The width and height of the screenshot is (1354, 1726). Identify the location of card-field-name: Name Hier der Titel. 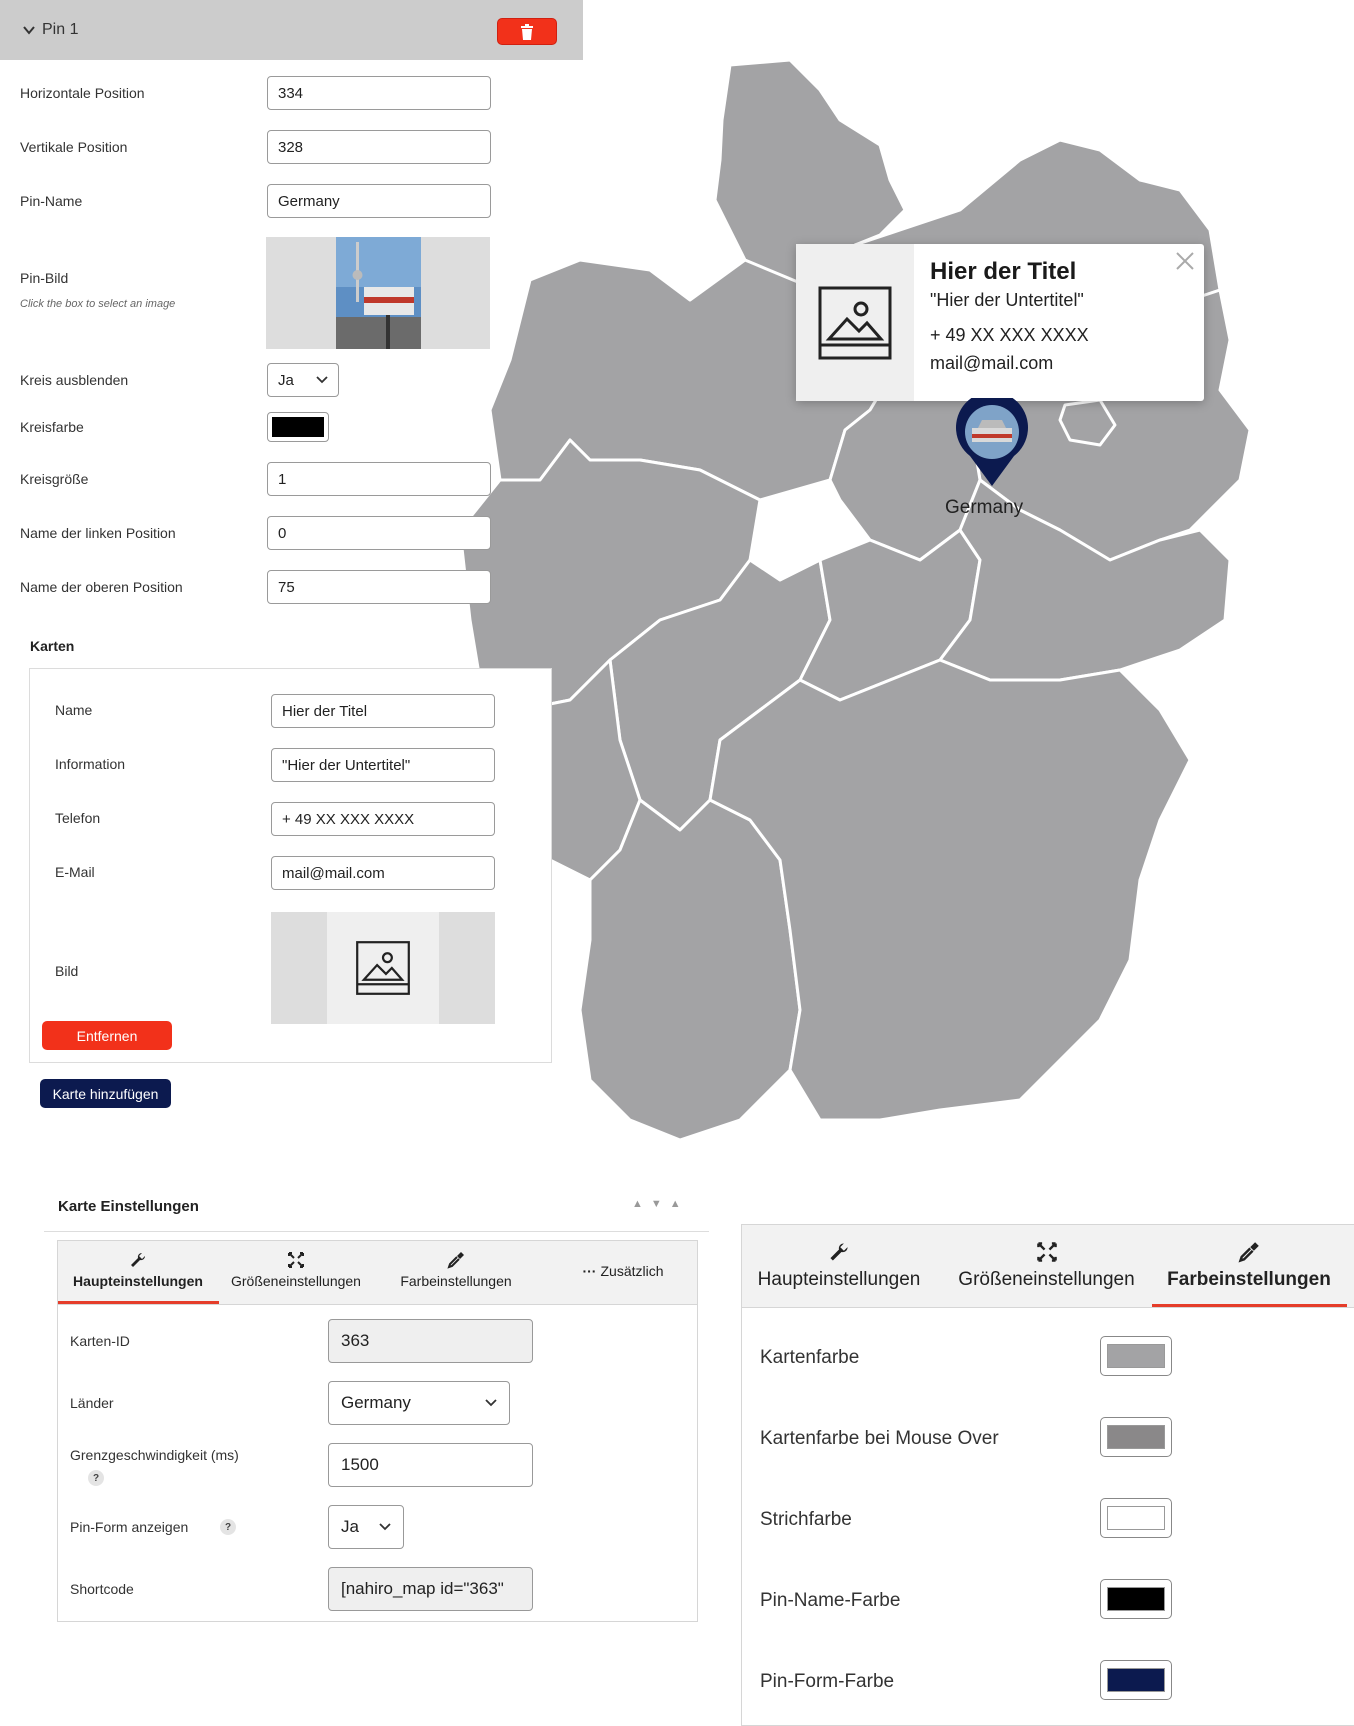
(290, 711).